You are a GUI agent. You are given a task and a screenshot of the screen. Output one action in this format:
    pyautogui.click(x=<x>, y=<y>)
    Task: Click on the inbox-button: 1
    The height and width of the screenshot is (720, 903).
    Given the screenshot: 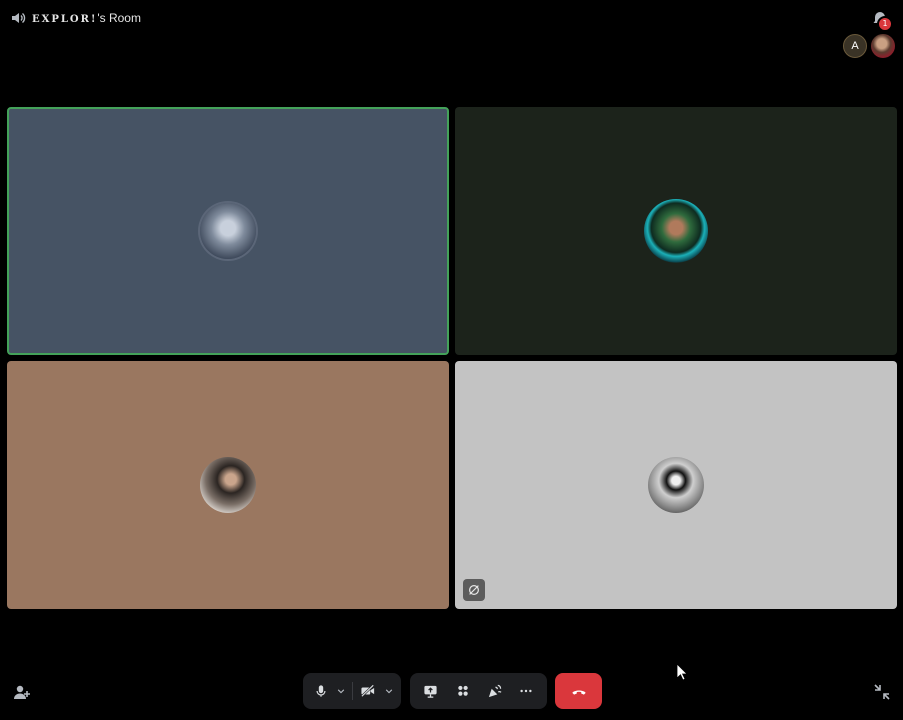 What is the action you would take?
    pyautogui.click(x=882, y=21)
    